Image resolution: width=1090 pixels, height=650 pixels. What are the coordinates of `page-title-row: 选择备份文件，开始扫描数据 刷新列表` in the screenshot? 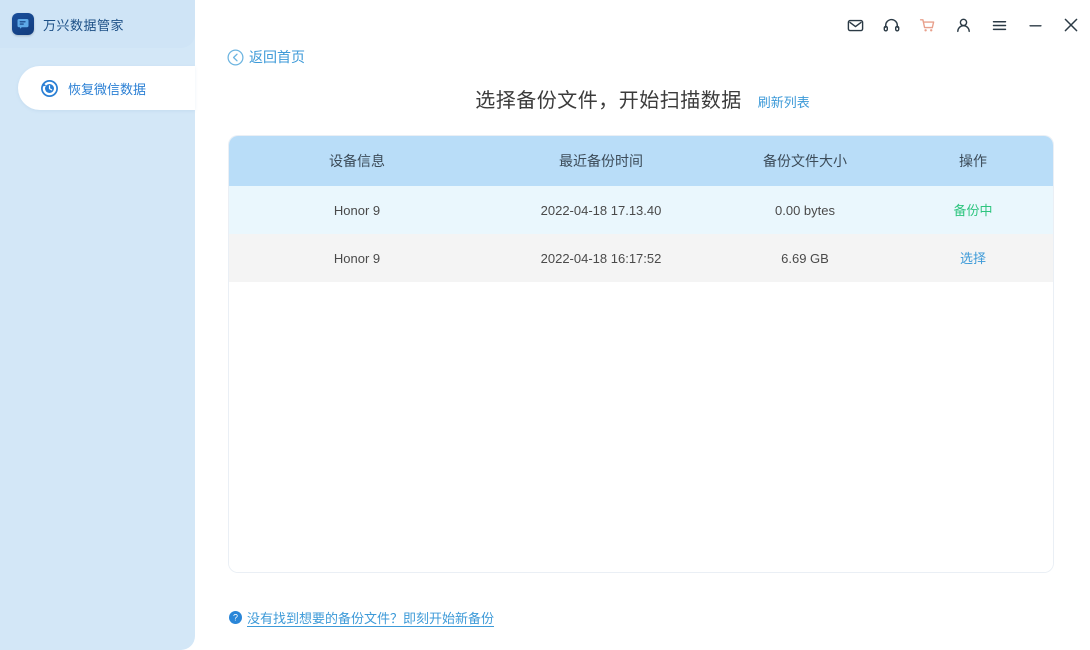 It's located at (642, 98).